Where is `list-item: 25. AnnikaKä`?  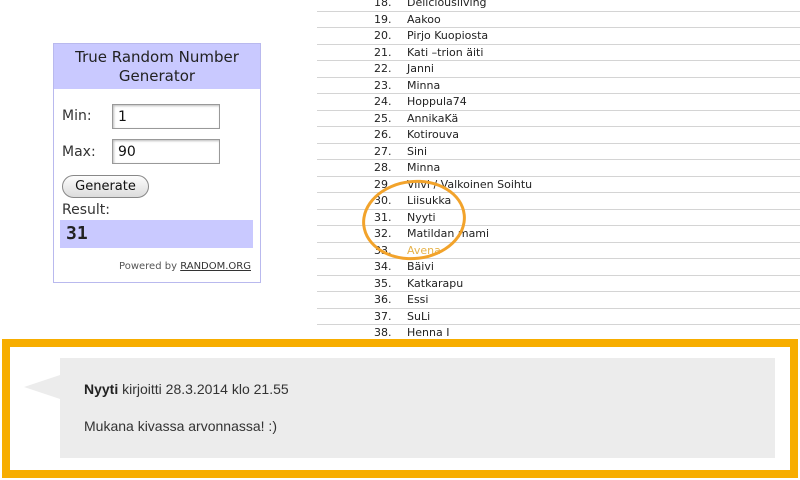 list-item: 25. AnnikaKä is located at coordinates (558, 119).